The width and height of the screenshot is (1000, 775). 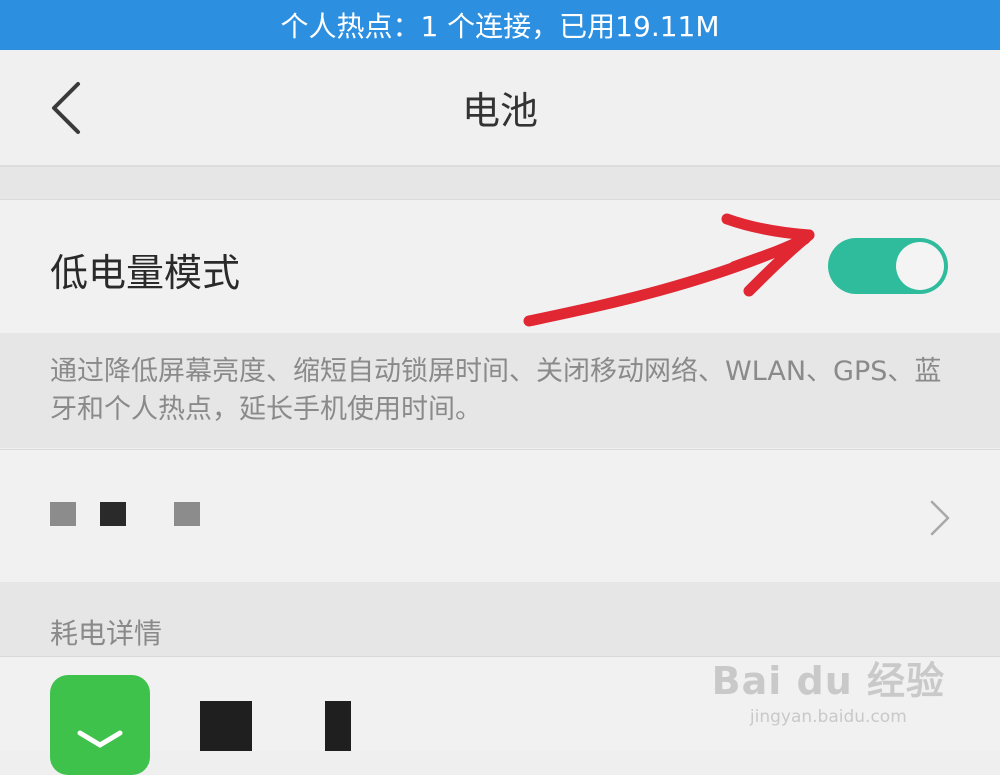 What do you see at coordinates (145, 273) in the screenshot?
I see `low-power-mode-label: 低电量模式` at bounding box center [145, 273].